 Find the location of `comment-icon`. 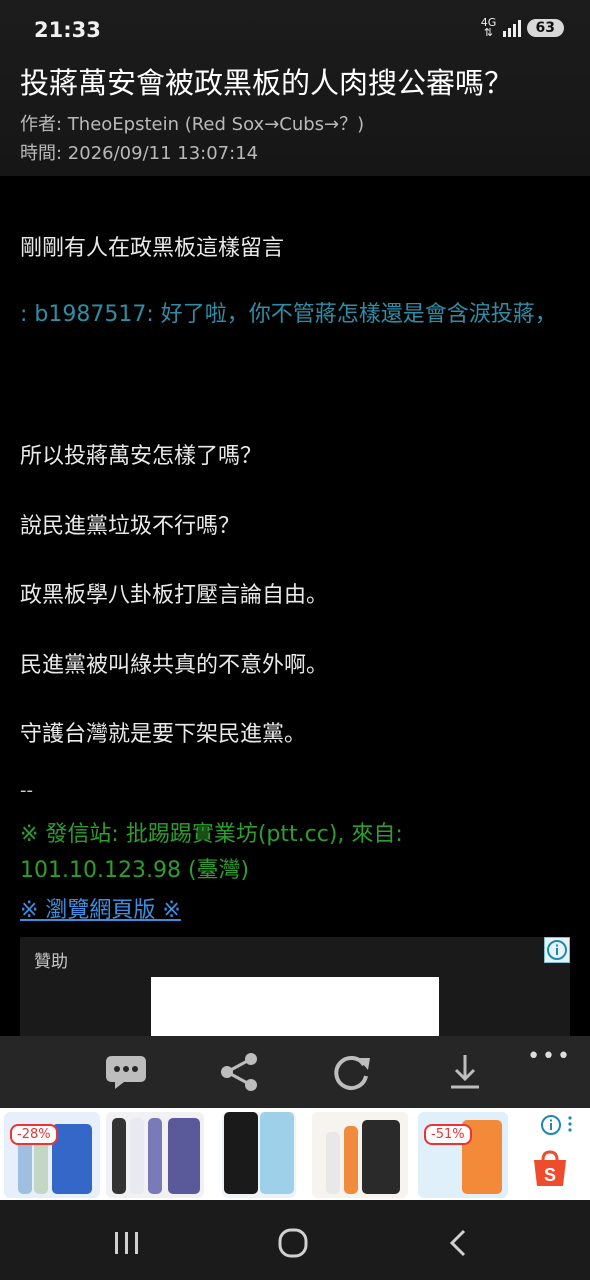

comment-icon is located at coordinates (126, 1072).